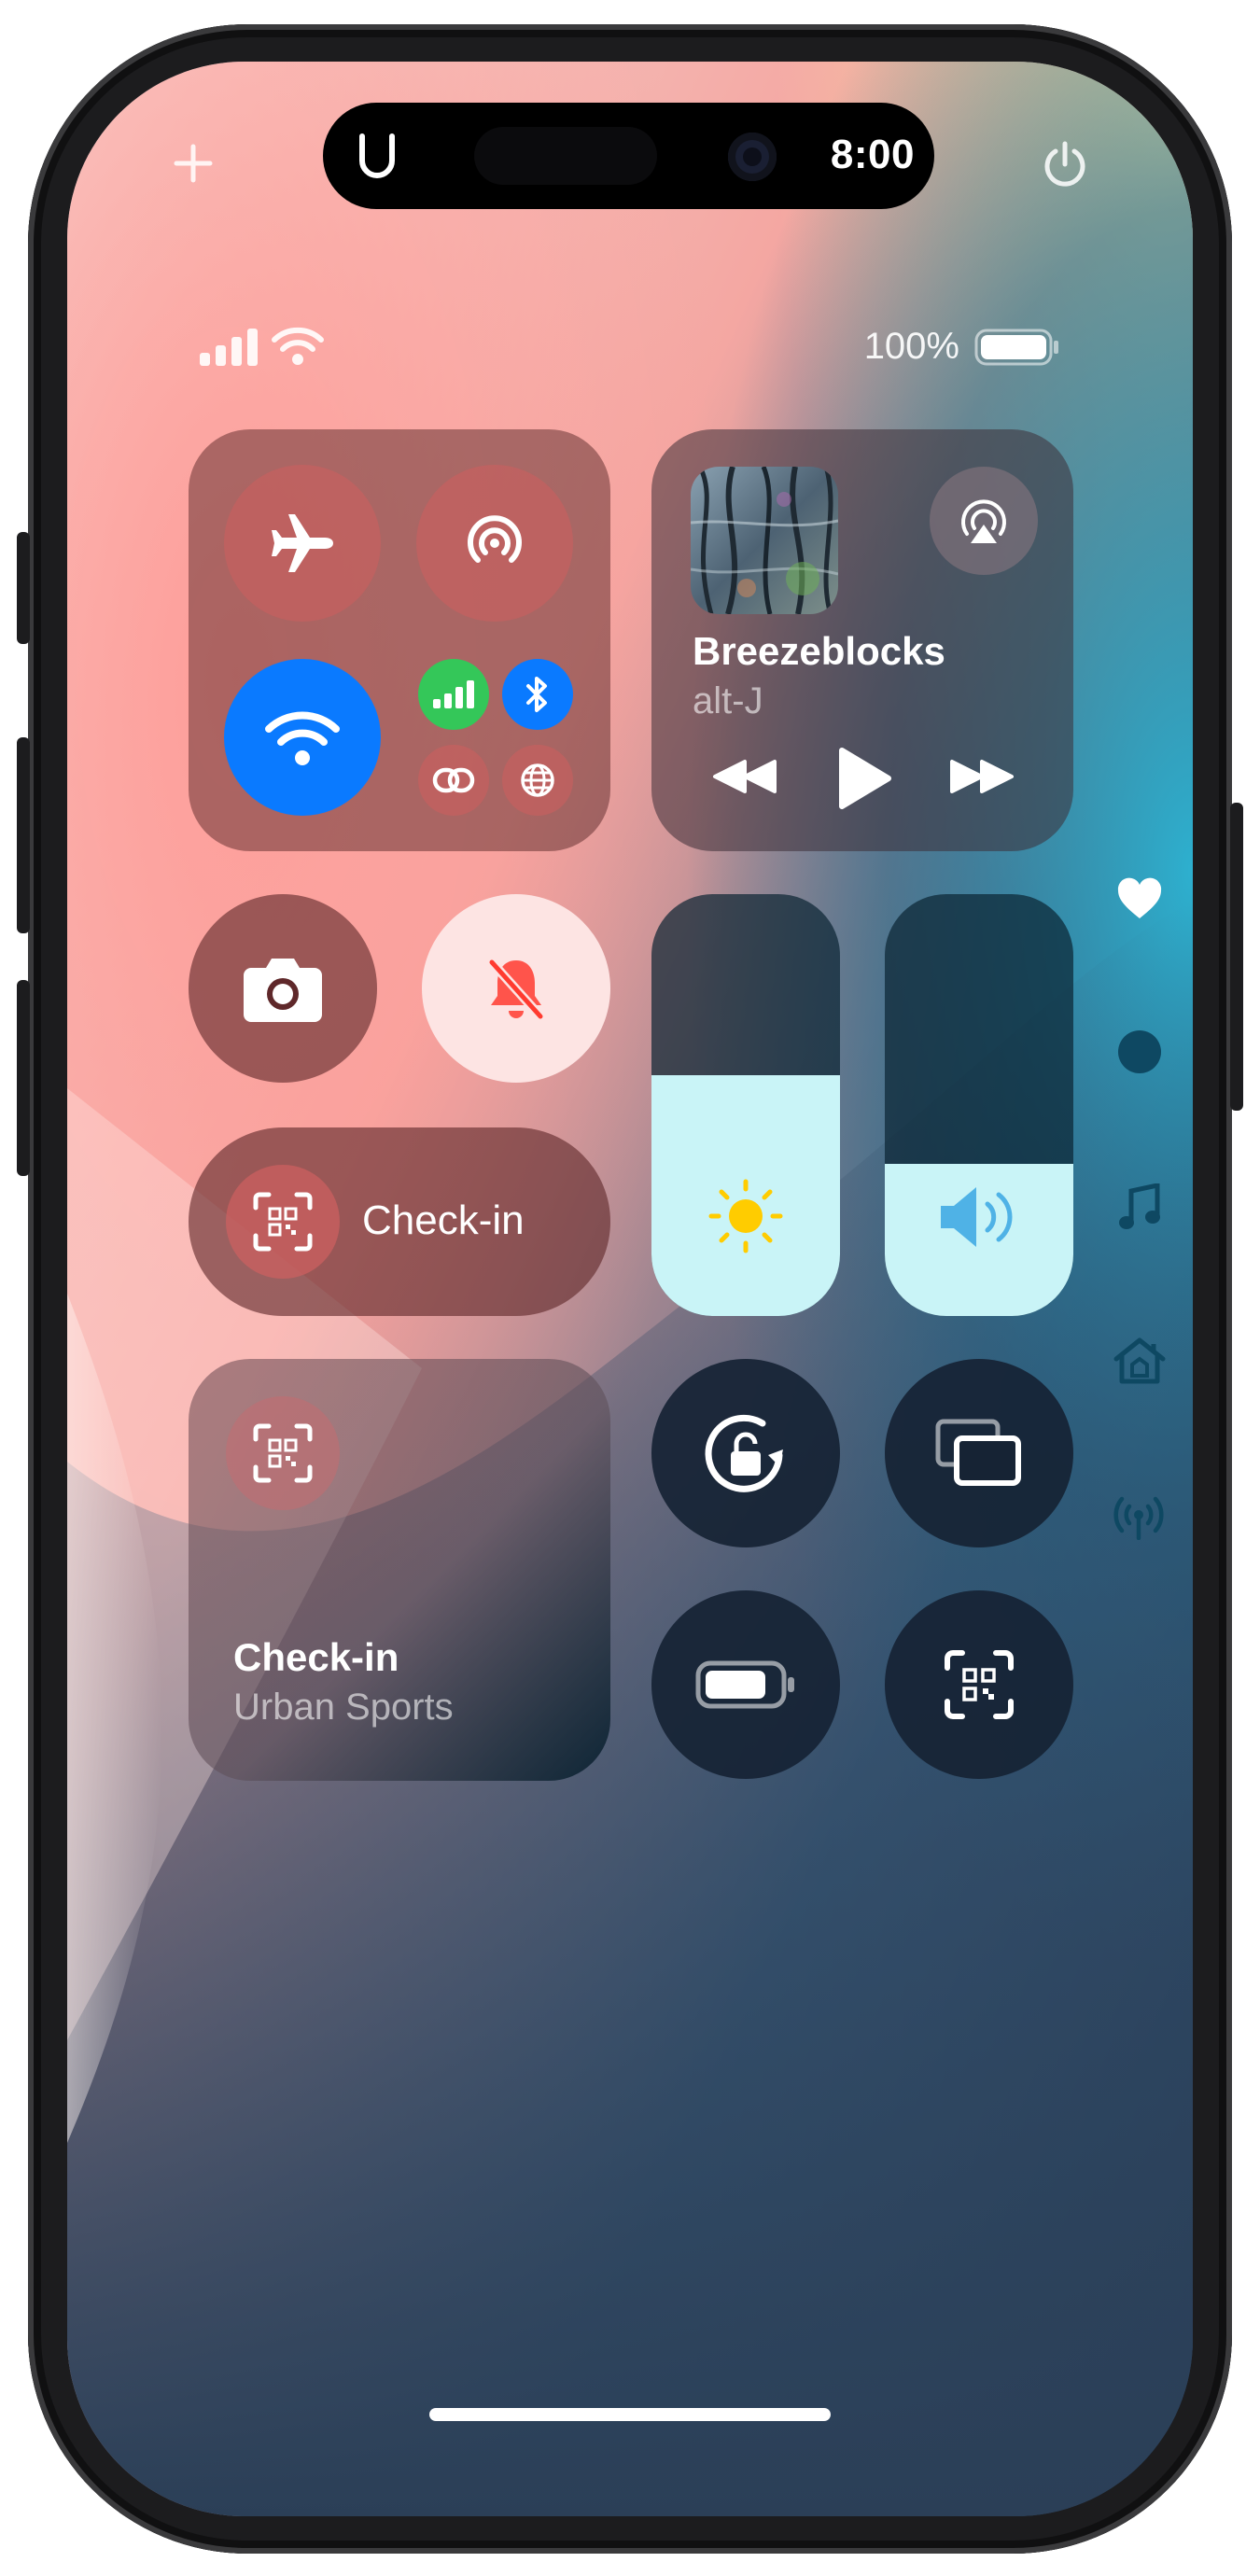  What do you see at coordinates (443, 1220) in the screenshot?
I see `check-in-label: Check-in` at bounding box center [443, 1220].